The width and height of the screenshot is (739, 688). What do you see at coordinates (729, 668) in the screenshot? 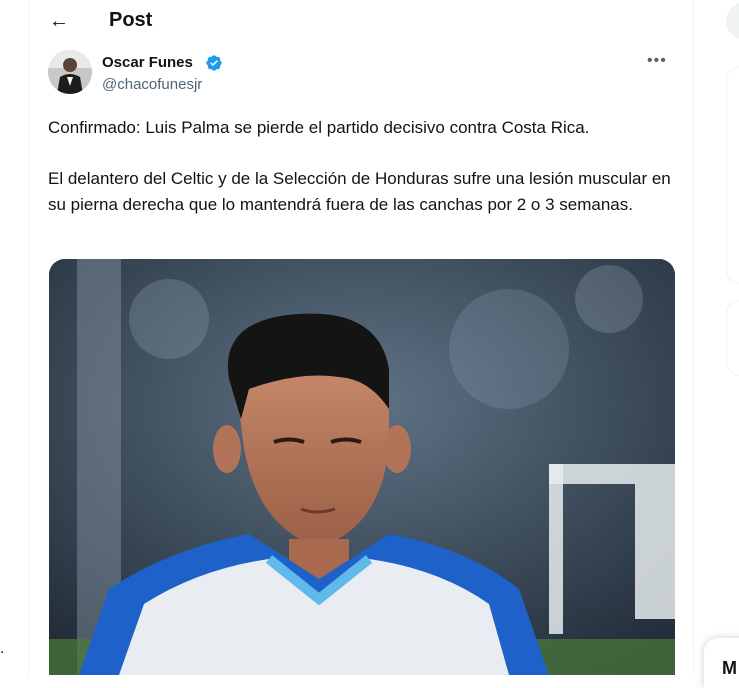
I see `messages-label: M` at bounding box center [729, 668].